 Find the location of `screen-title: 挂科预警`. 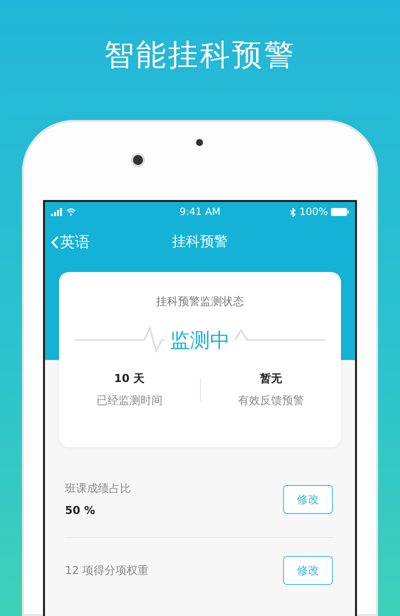

screen-title: 挂科预警 is located at coordinates (200, 242).